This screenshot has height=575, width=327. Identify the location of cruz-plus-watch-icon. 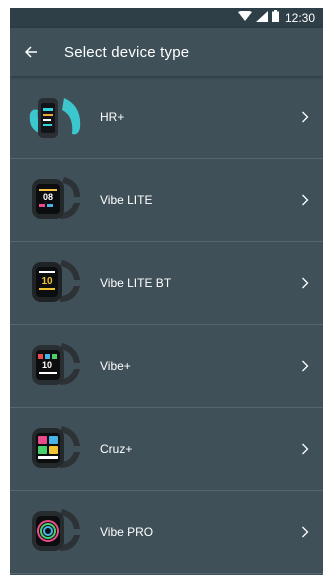
(56, 447).